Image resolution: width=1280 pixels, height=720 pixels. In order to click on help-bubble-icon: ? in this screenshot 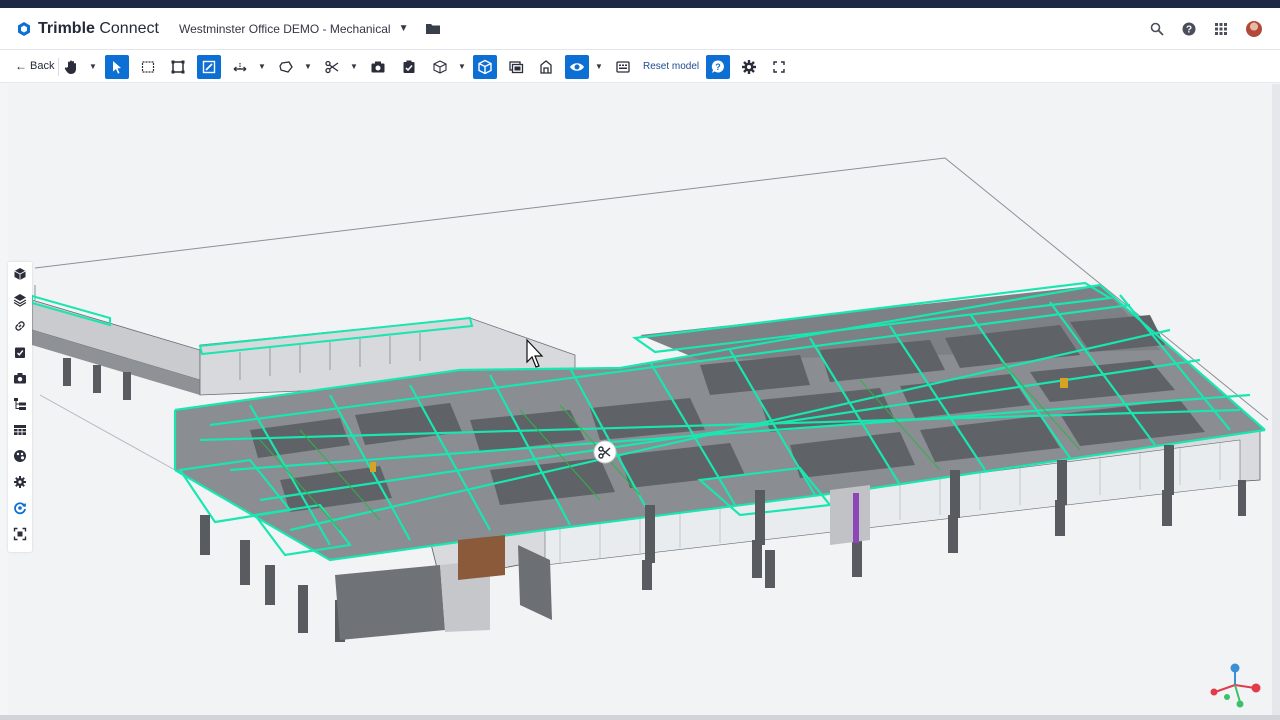, I will do `click(717, 66)`.